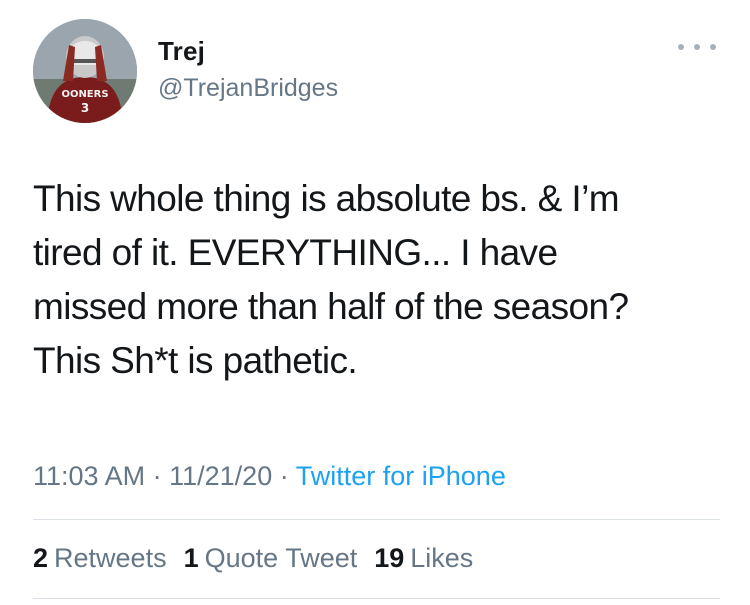  I want to click on retweets-stat: 2 Retweets, so click(100, 558).